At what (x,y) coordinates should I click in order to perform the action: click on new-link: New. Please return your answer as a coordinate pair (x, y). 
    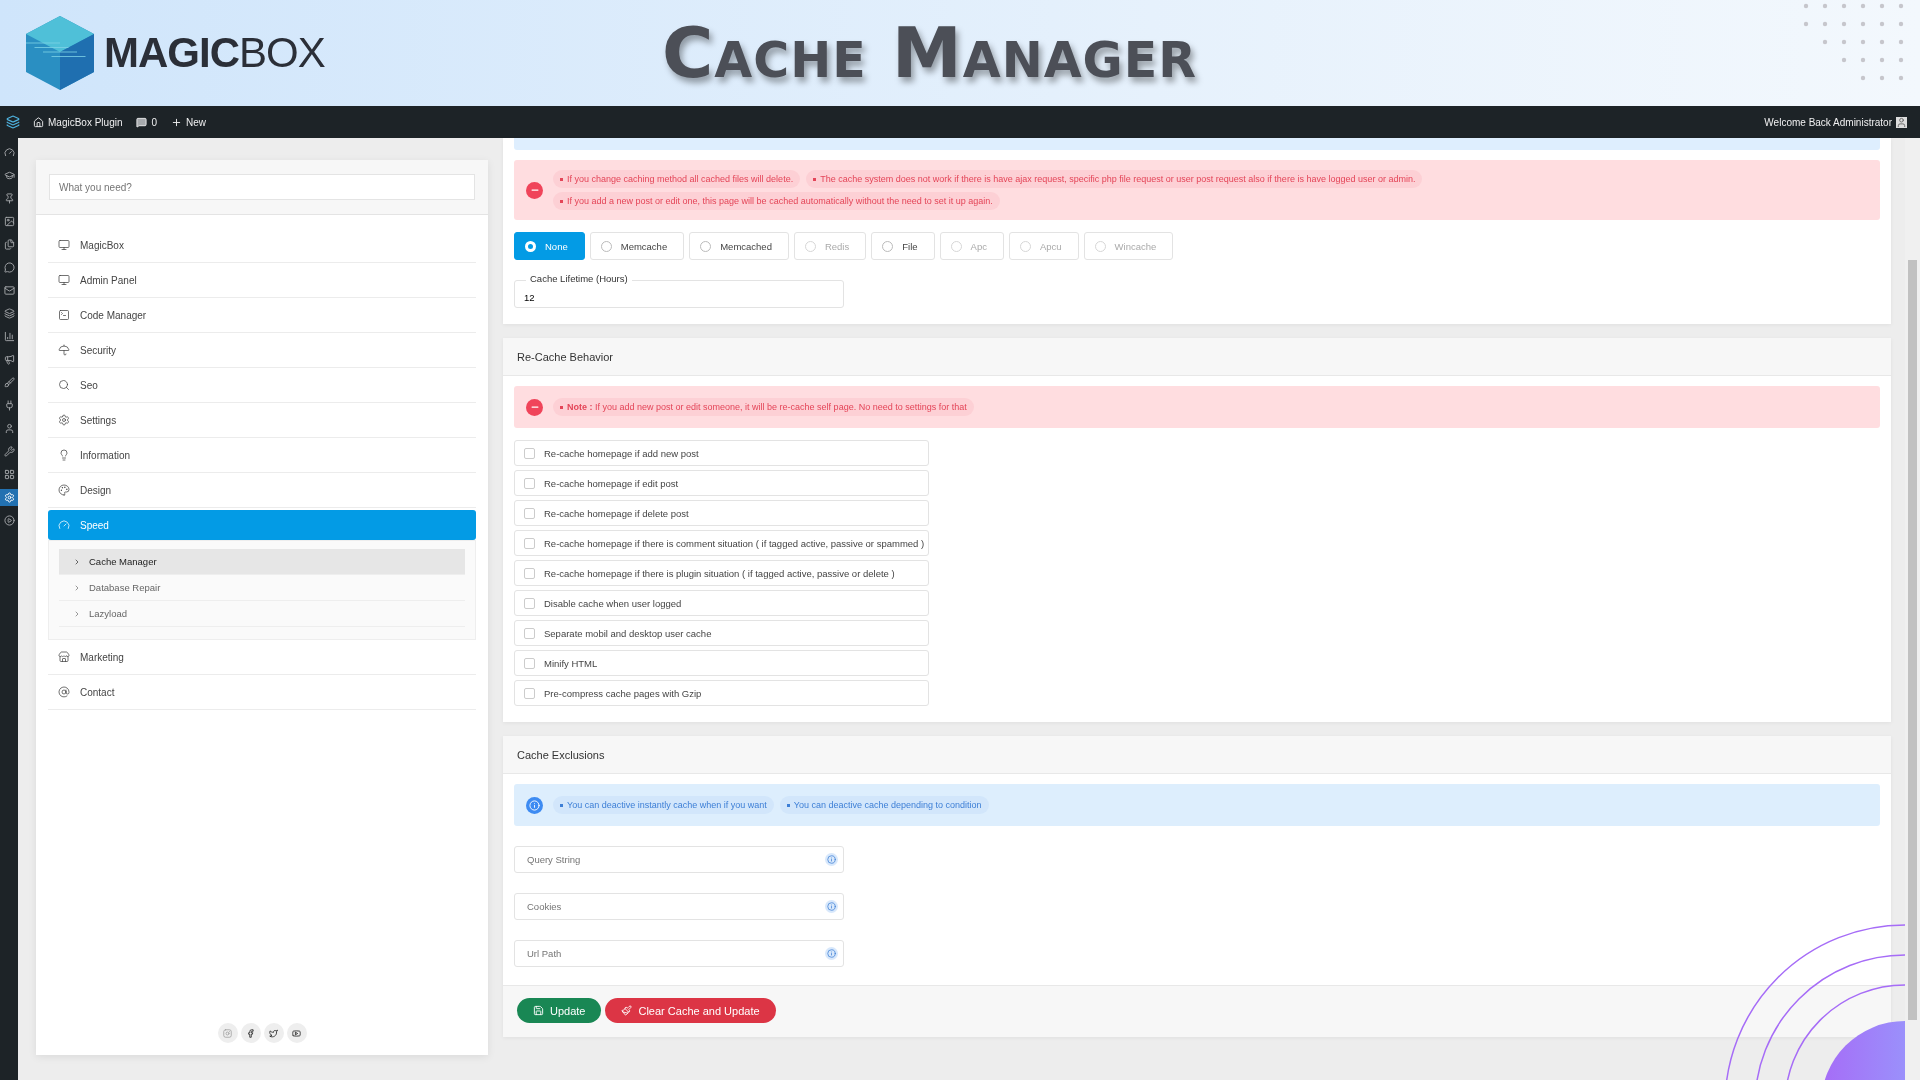
    Looking at the image, I should click on (189, 122).